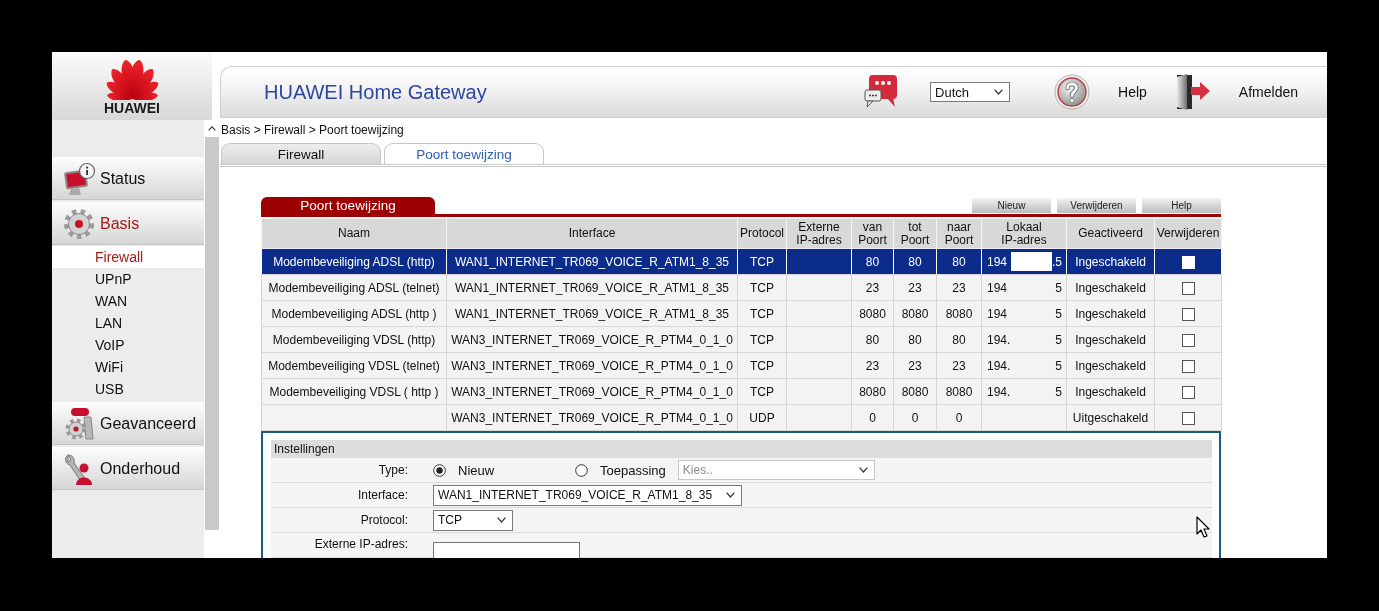 Image resolution: width=1379 pixels, height=611 pixels. I want to click on nav-item: Status, so click(128, 178).